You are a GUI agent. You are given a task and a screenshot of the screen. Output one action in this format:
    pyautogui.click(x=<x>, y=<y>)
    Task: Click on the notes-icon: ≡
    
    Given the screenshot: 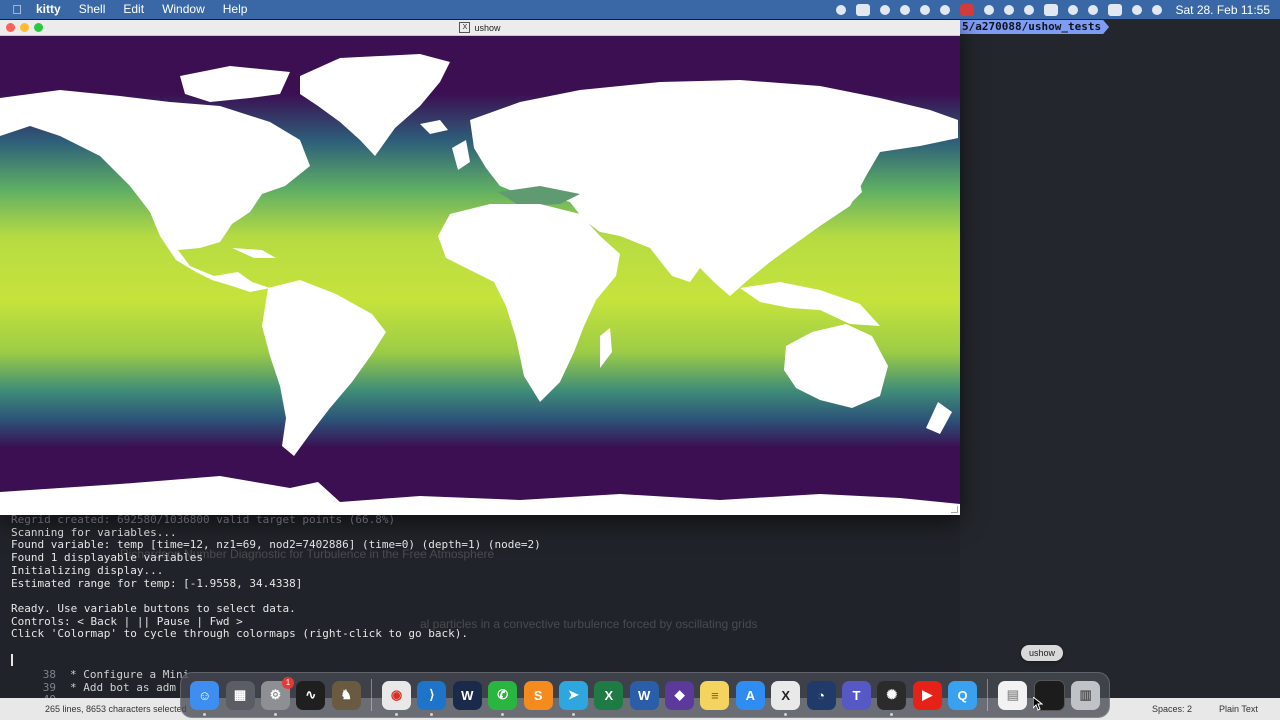 What is the action you would take?
    pyautogui.click(x=715, y=695)
    